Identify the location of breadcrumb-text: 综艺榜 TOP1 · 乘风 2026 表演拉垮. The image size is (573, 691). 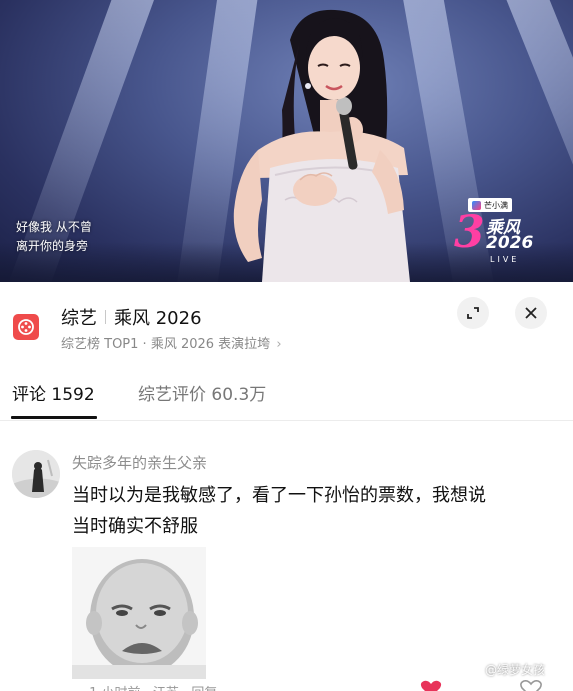
(166, 344).